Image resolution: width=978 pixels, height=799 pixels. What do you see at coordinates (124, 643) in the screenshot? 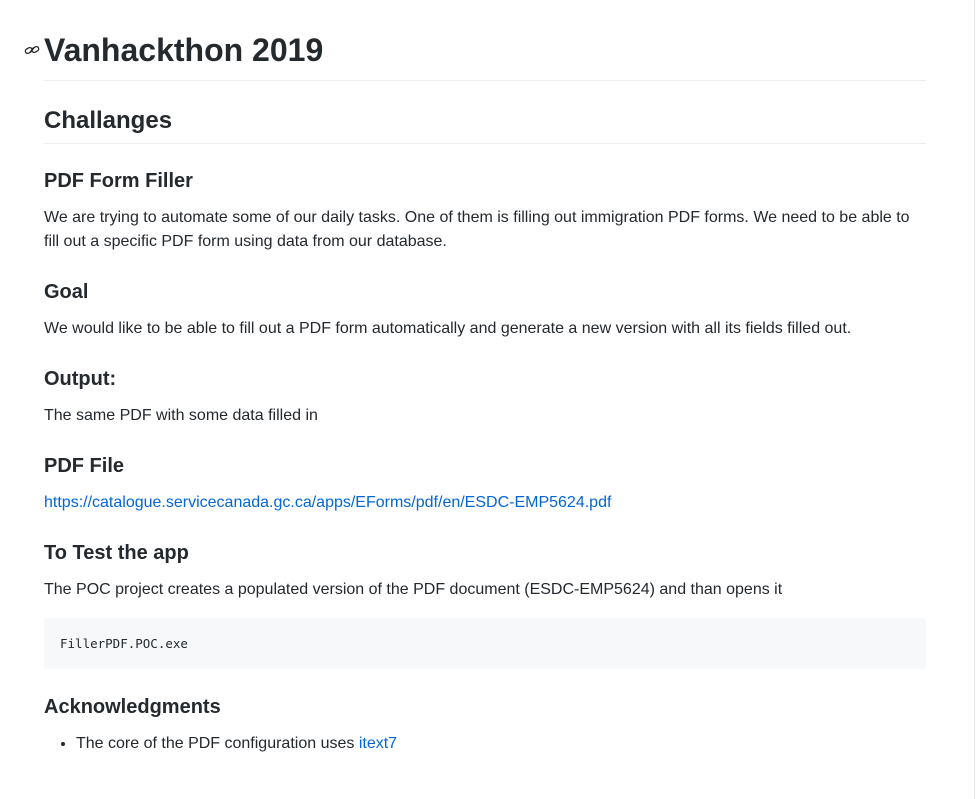
I see `code-text: FillerPDF.POC.exe` at bounding box center [124, 643].